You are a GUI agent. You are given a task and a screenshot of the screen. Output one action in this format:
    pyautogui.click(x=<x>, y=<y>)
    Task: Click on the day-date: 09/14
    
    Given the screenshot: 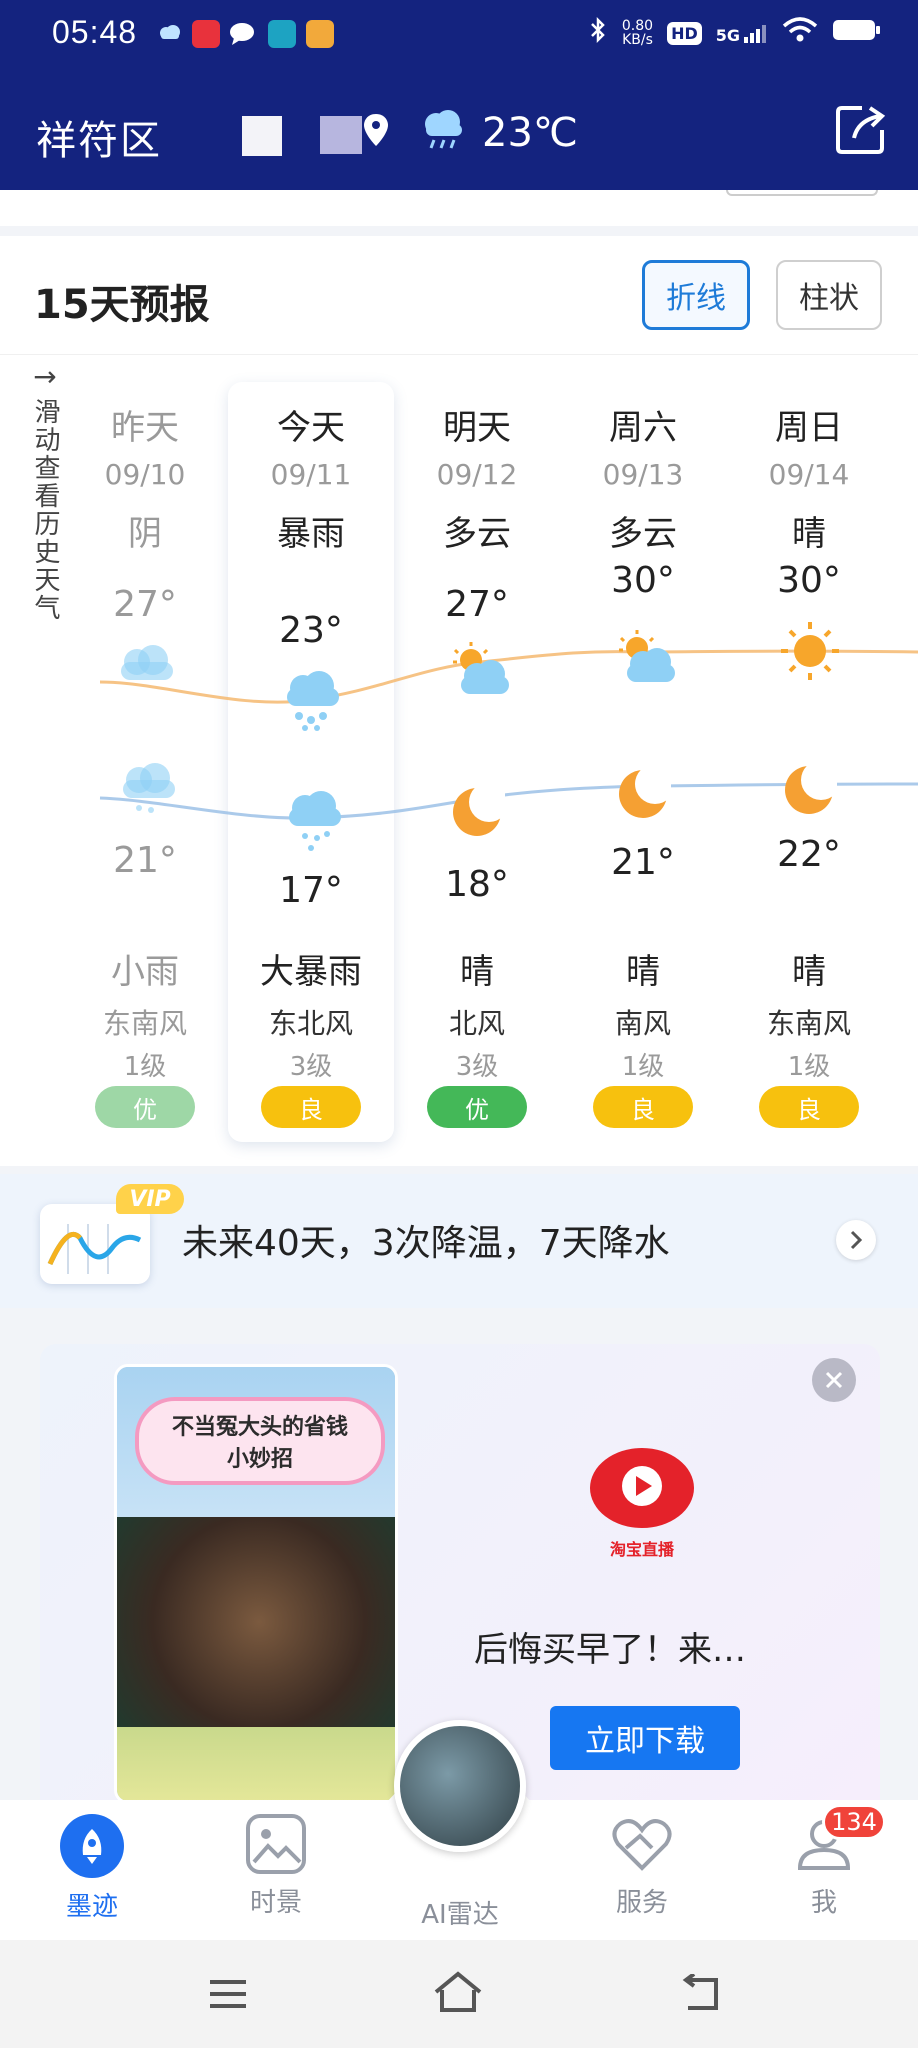 What is the action you would take?
    pyautogui.click(x=809, y=474)
    